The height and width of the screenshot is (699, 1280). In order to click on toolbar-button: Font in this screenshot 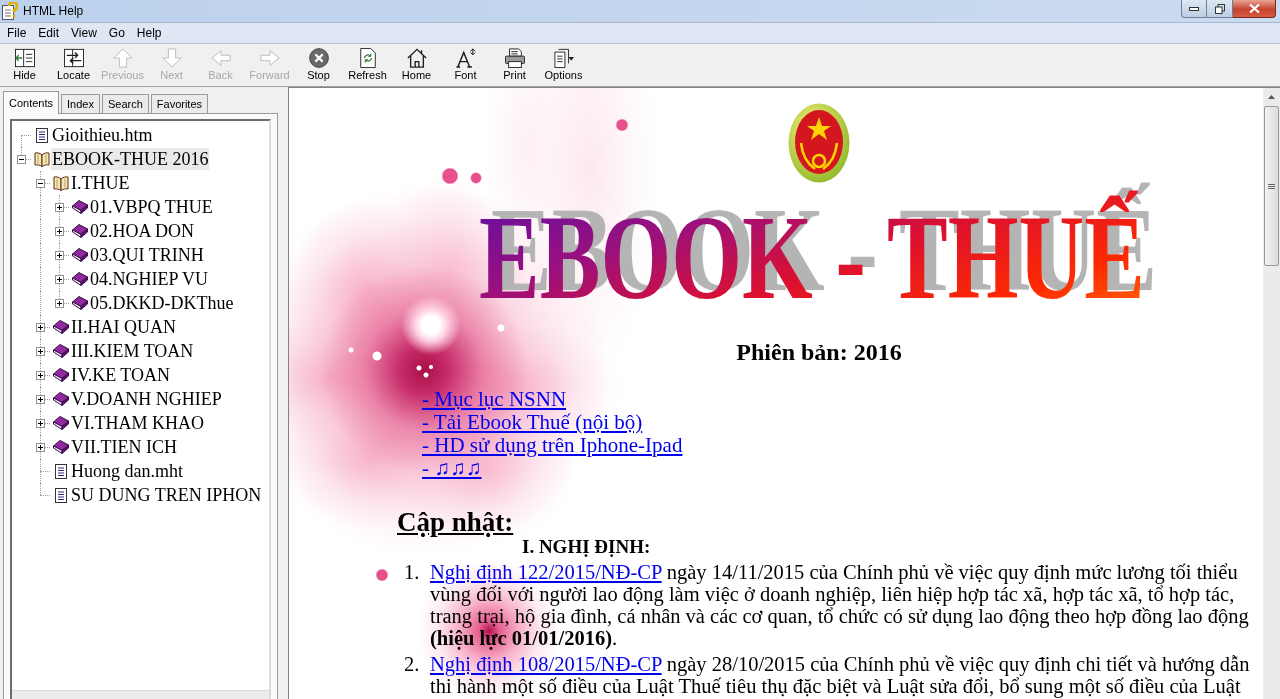, I will do `click(465, 63)`.